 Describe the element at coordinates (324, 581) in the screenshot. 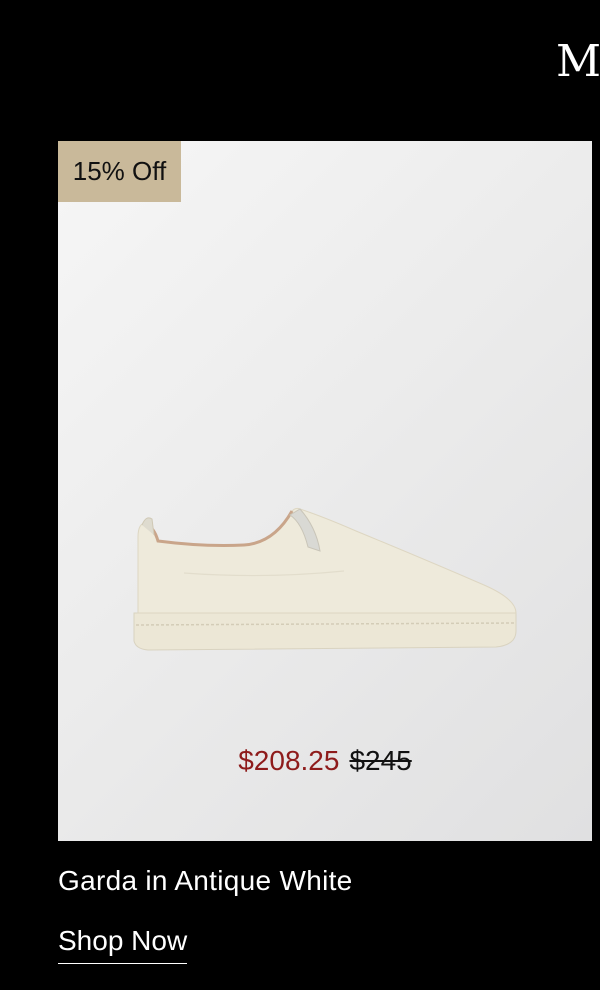

I see `product-image` at that location.